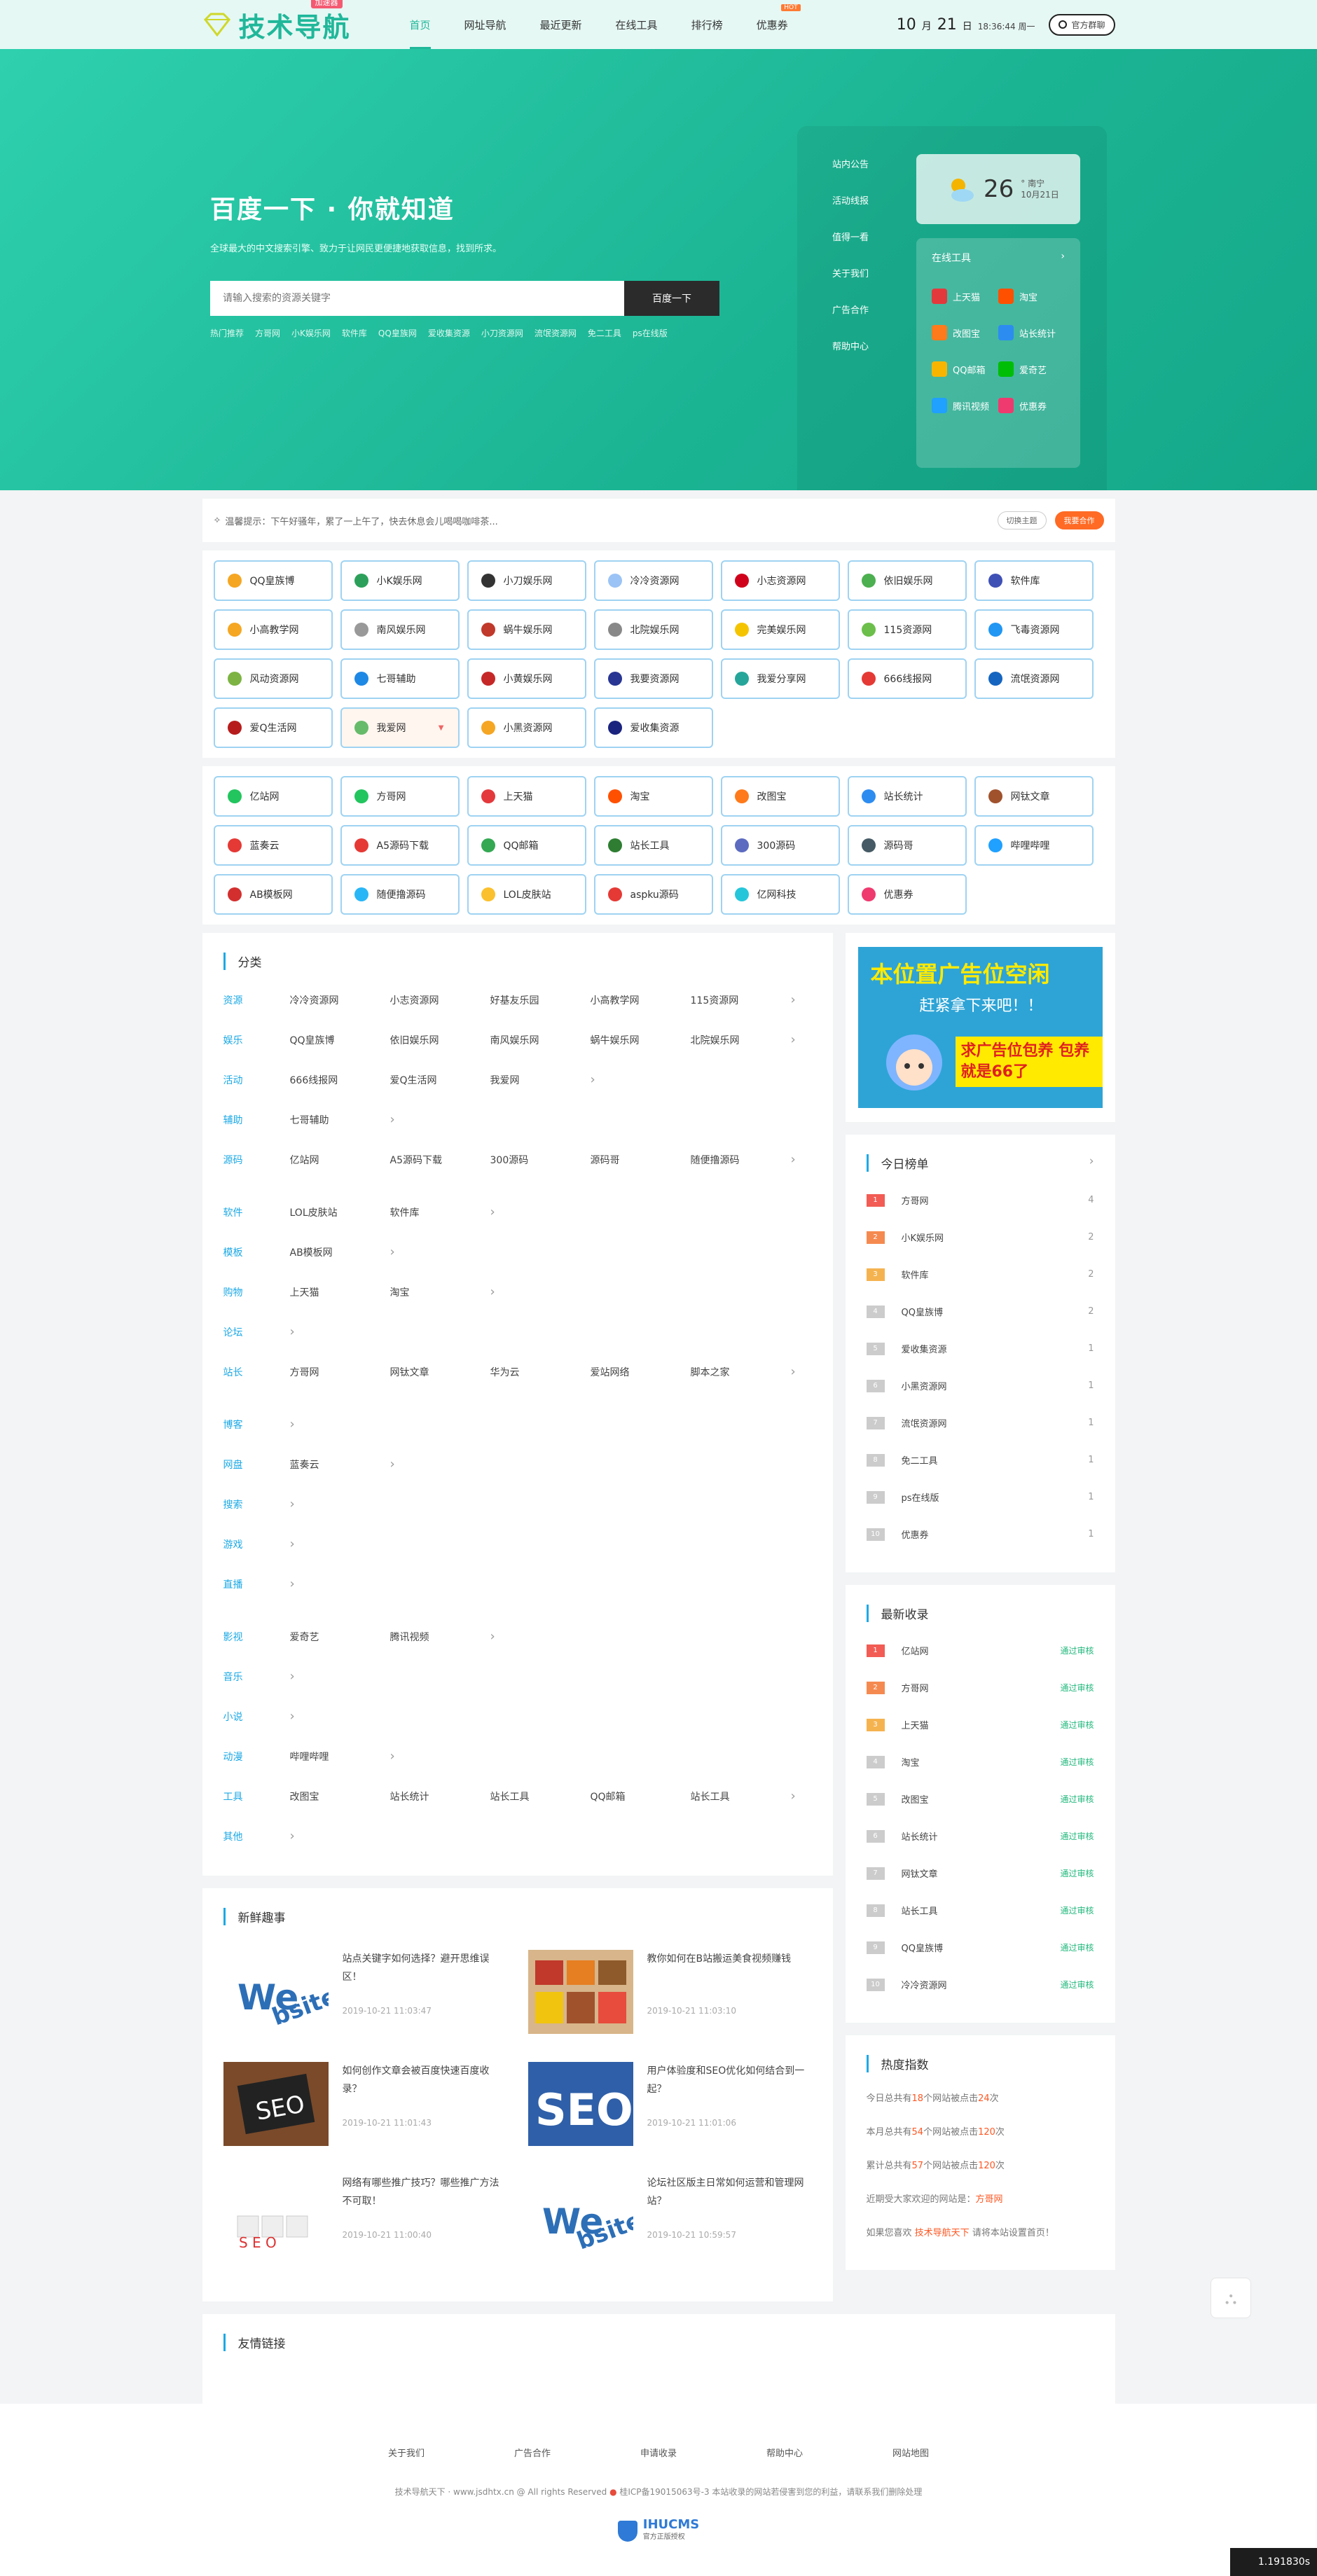 This screenshot has width=1317, height=2576. I want to click on category-link: 115资源网, so click(741, 1000).